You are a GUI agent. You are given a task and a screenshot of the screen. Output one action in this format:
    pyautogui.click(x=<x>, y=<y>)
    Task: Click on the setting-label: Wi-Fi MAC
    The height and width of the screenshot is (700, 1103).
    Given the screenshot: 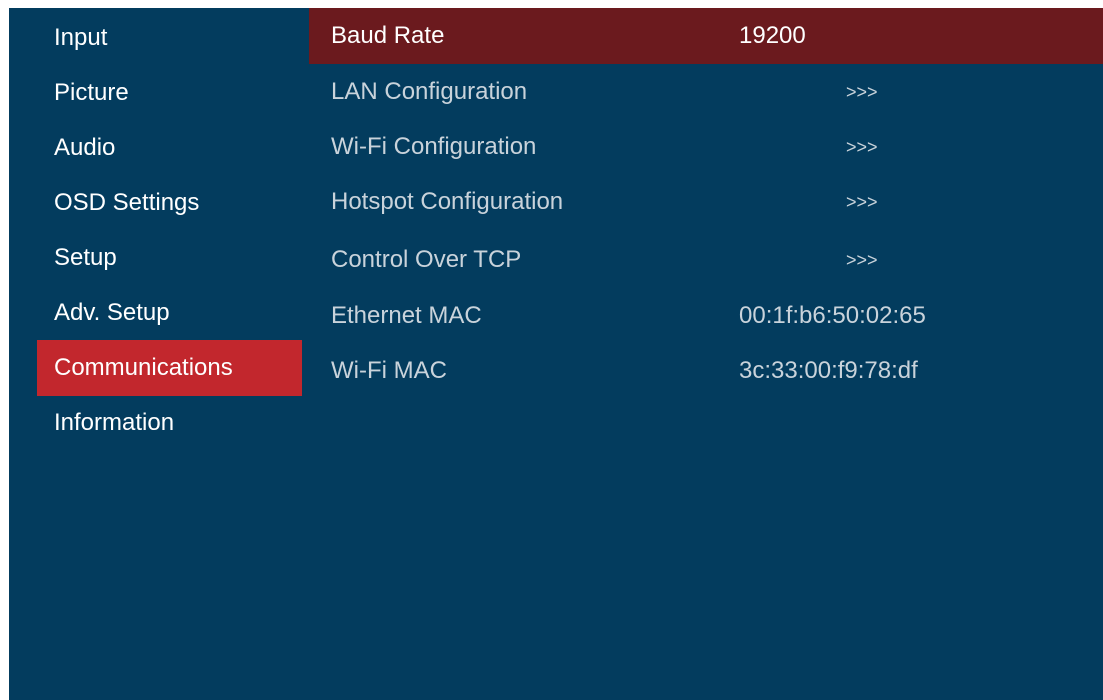 What is the action you would take?
    pyautogui.click(x=389, y=370)
    